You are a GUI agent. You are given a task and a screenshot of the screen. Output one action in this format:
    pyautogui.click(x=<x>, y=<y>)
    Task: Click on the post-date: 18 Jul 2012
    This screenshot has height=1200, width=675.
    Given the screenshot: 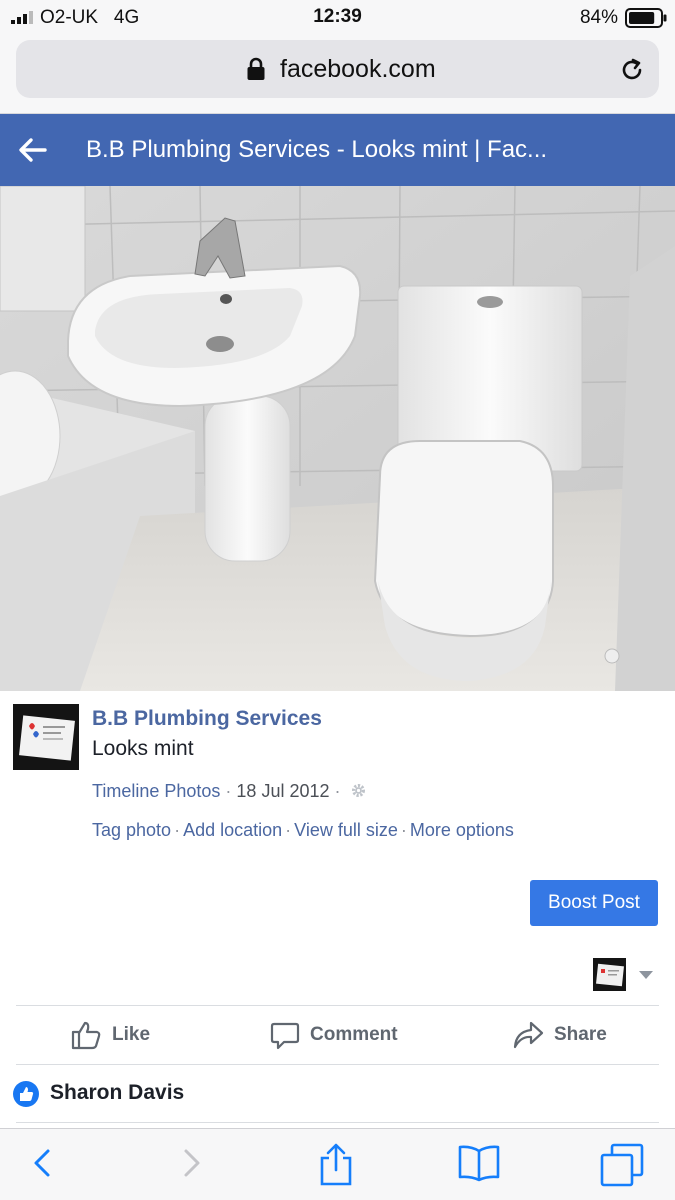 What is the action you would take?
    pyautogui.click(x=282, y=791)
    